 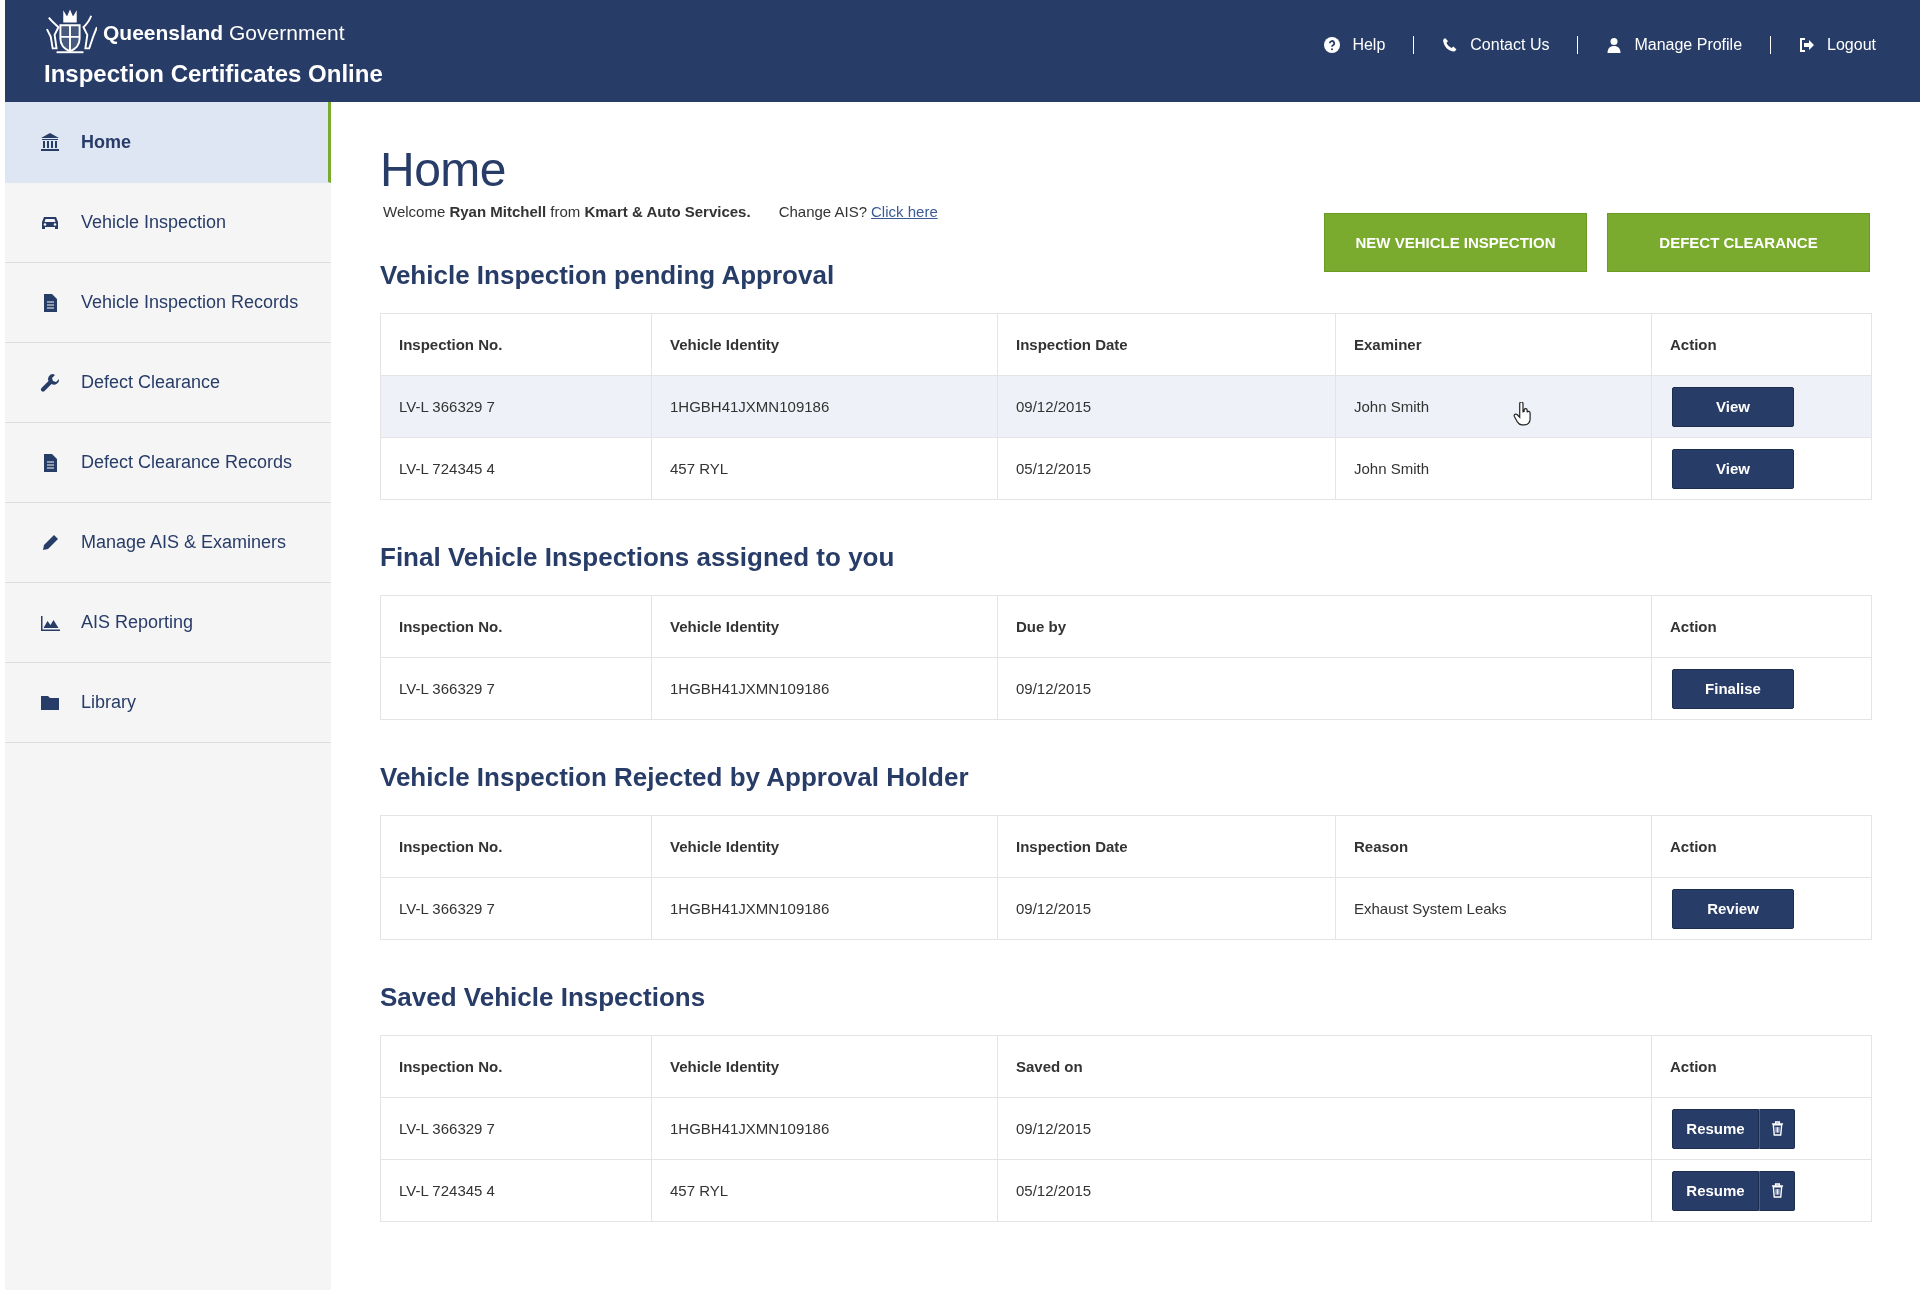 I want to click on table-row: LV-L 366329 7 1HGBH41JXMN109186 09/12/2015 Exhaust System Leaks Review, so click(x=1126, y=908).